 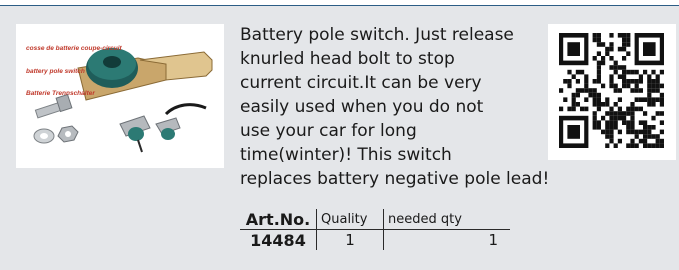 I want to click on qr-code, so click(x=612, y=92).